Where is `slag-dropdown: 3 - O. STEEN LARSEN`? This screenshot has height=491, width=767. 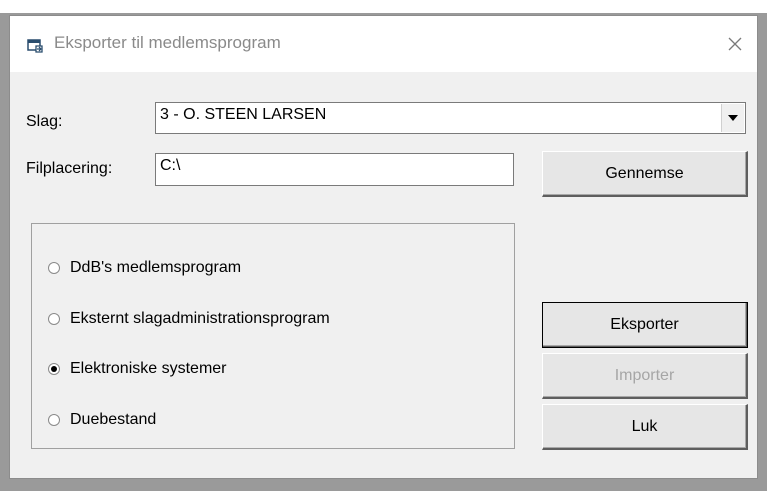 slag-dropdown: 3 - O. STEEN LARSEN is located at coordinates (450, 118).